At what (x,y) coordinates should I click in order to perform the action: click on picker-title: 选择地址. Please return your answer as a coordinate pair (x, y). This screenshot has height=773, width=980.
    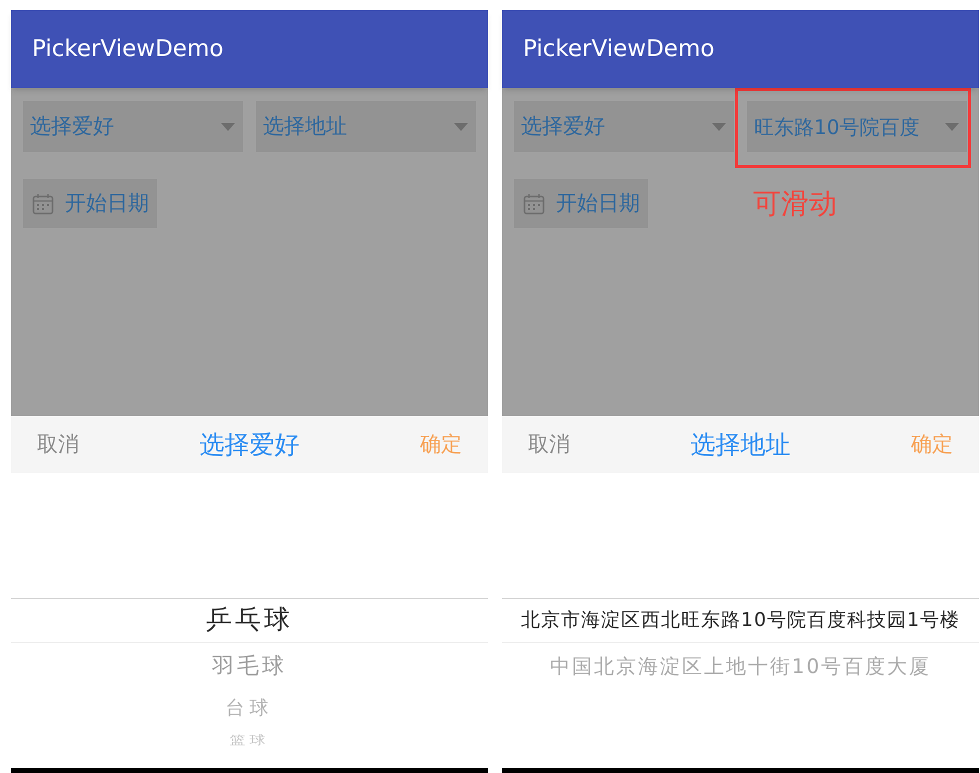
    Looking at the image, I should click on (740, 444).